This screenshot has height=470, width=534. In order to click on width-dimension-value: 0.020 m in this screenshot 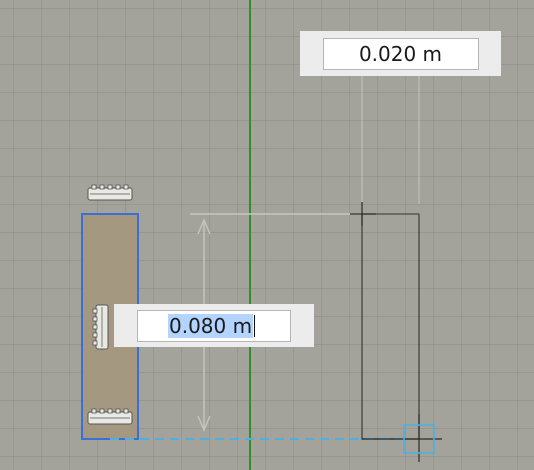, I will do `click(400, 53)`.